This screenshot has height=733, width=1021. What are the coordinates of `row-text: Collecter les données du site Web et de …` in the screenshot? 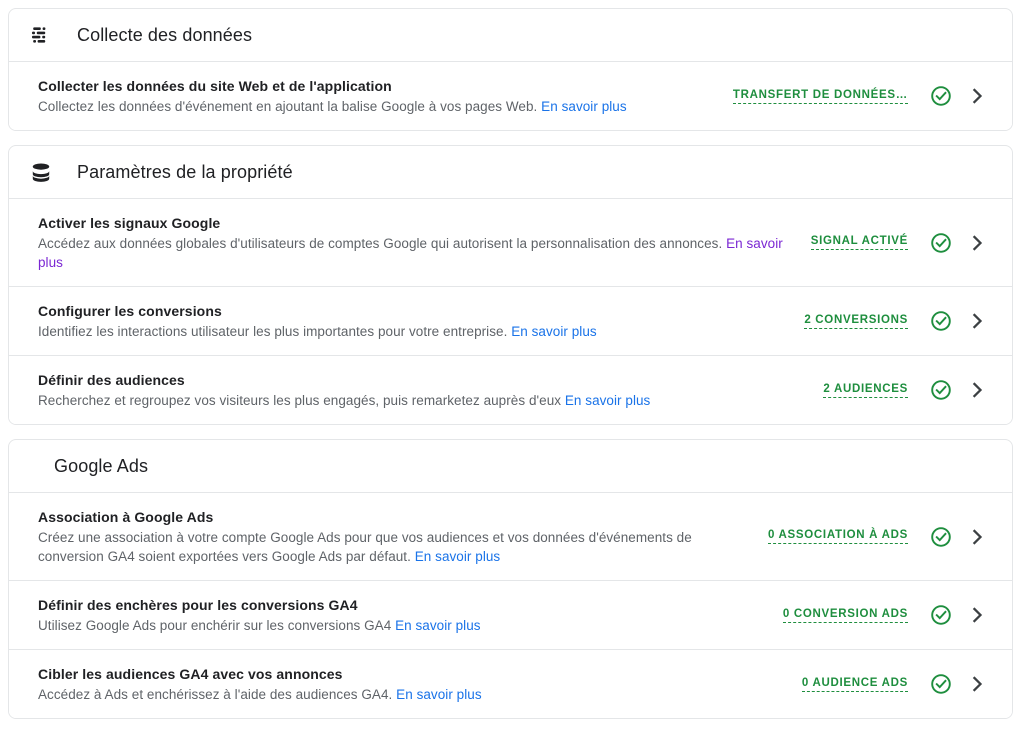 It's located at (385, 96).